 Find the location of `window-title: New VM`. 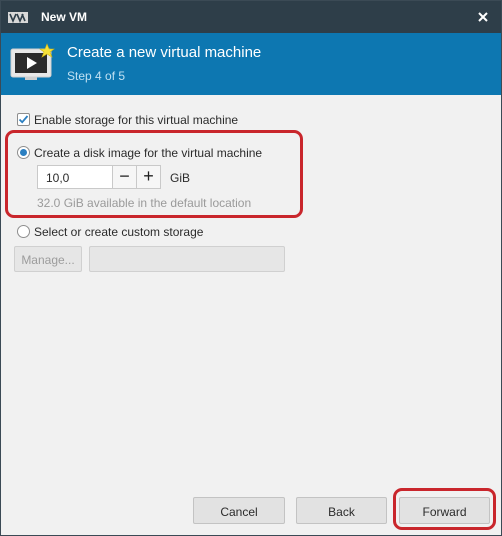

window-title: New VM is located at coordinates (64, 17).